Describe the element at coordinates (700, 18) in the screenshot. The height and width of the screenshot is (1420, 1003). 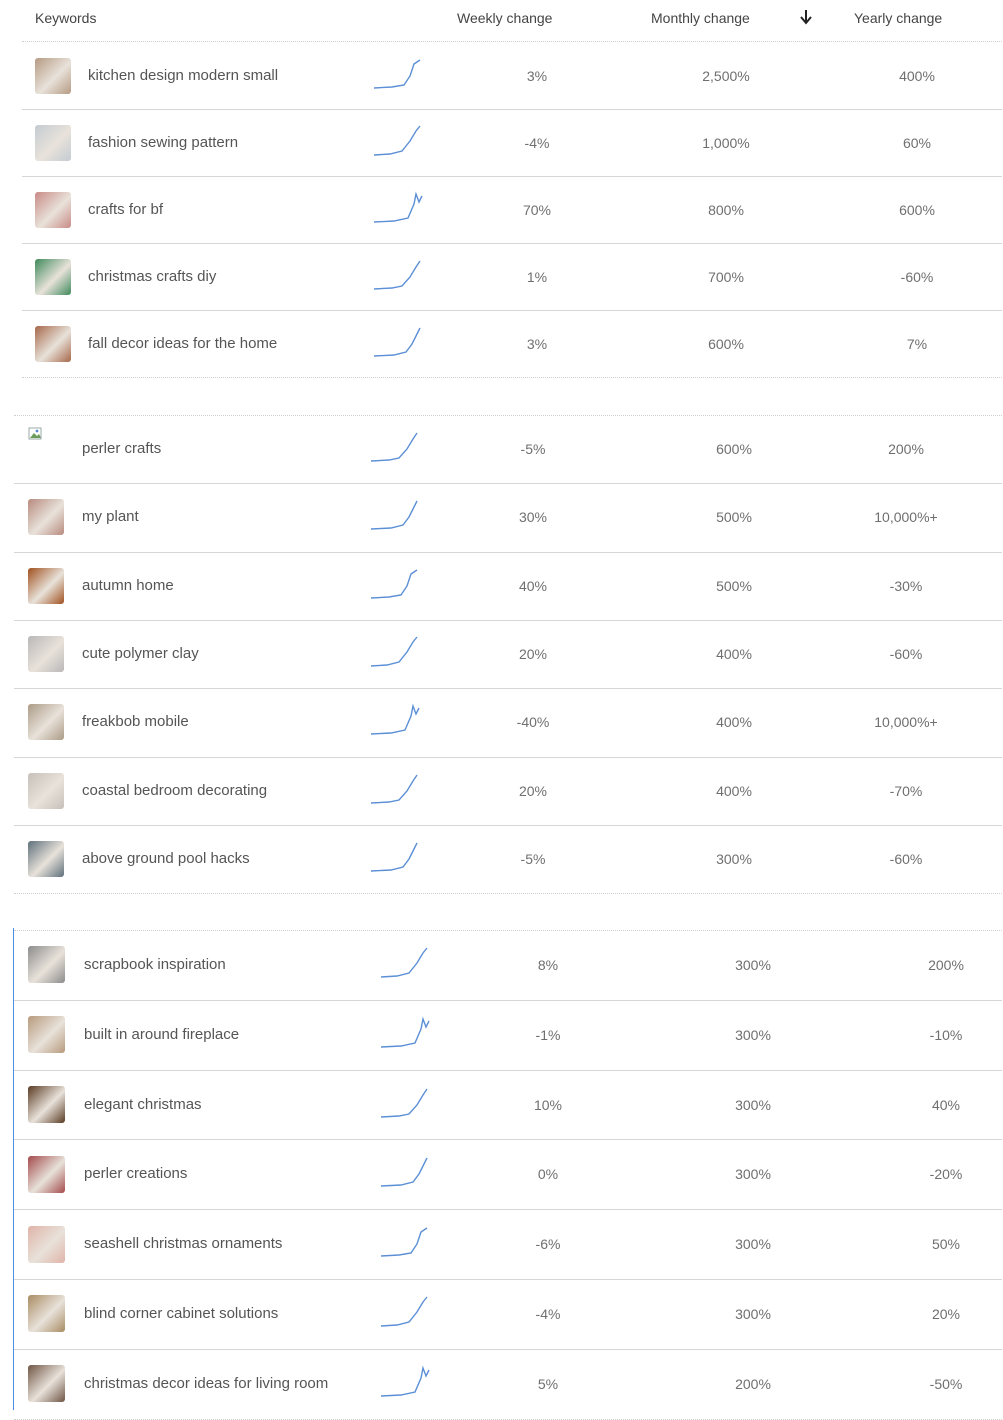
I see `column-header-monthly-change: Monthly change` at that location.